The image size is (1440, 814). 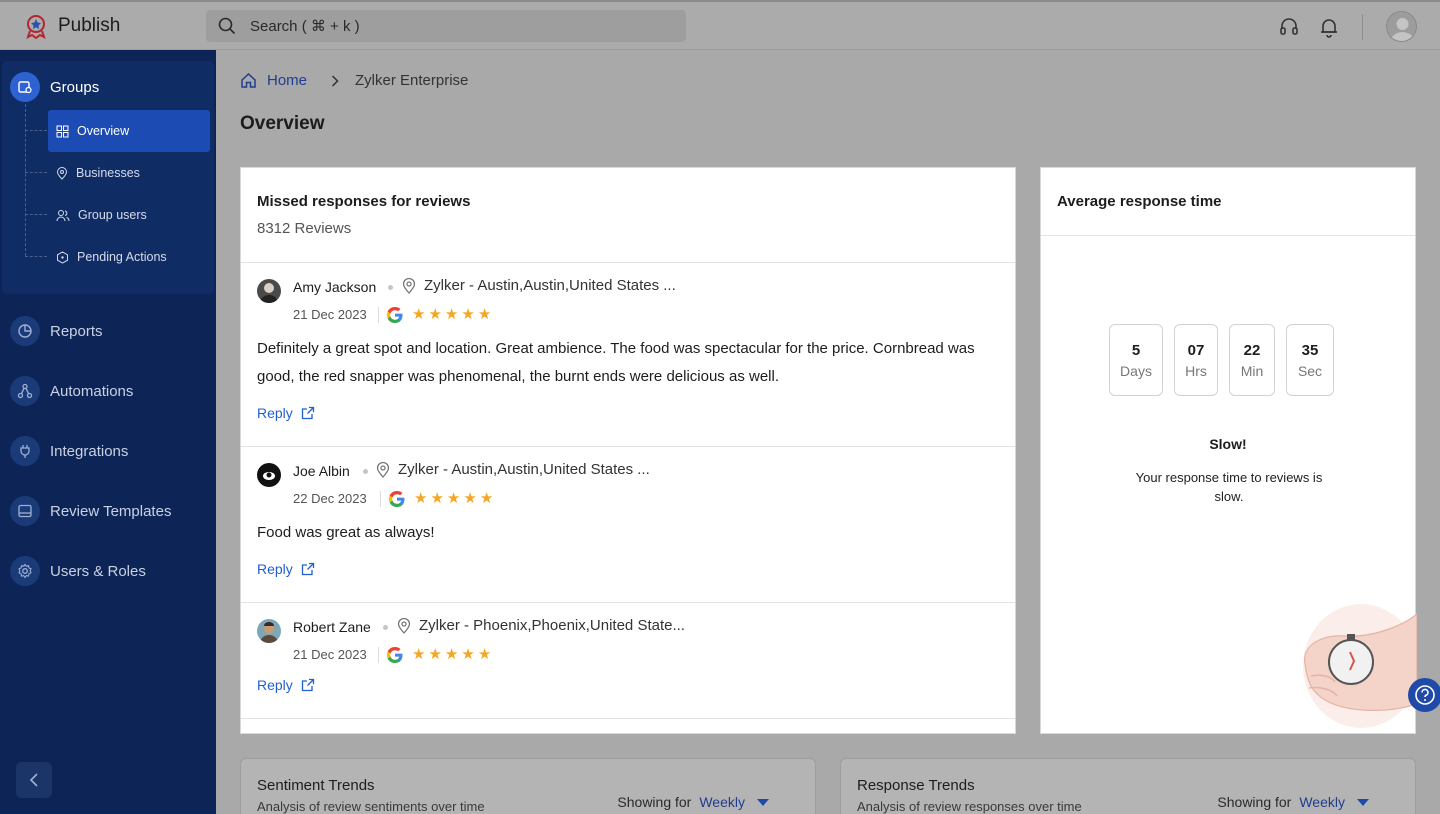 What do you see at coordinates (287, 80) in the screenshot?
I see `breadcrumb-home-link: Home` at bounding box center [287, 80].